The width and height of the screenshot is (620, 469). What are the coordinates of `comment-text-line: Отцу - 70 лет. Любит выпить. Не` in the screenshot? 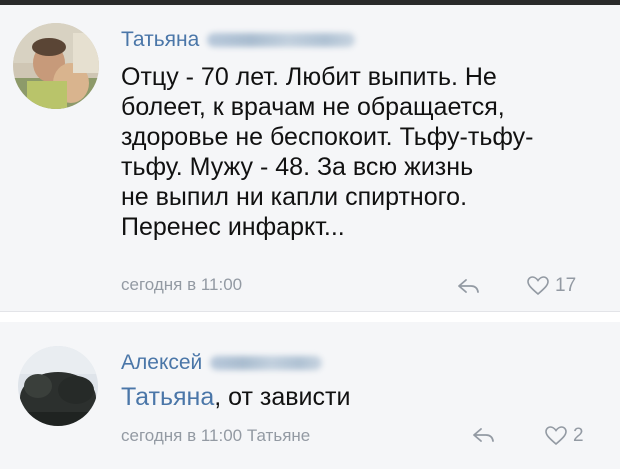 It's located at (309, 77).